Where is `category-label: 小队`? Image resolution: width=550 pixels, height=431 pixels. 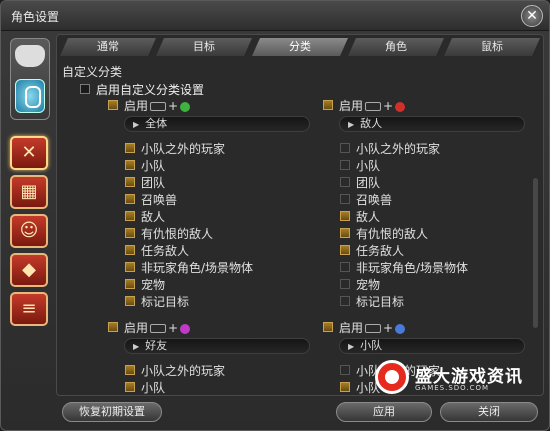
category-label: 小队 is located at coordinates (153, 166).